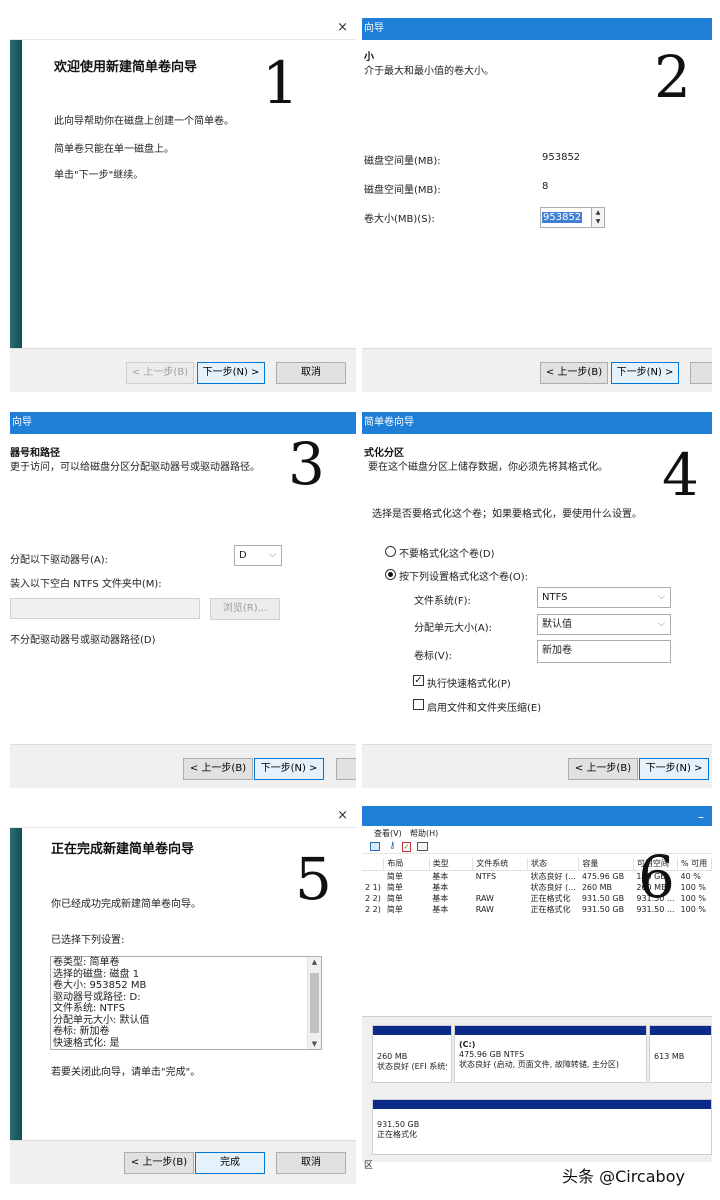 The width and height of the screenshot is (720, 1200). Describe the element at coordinates (105, 608) in the screenshot. I see `folder-path-input` at that location.